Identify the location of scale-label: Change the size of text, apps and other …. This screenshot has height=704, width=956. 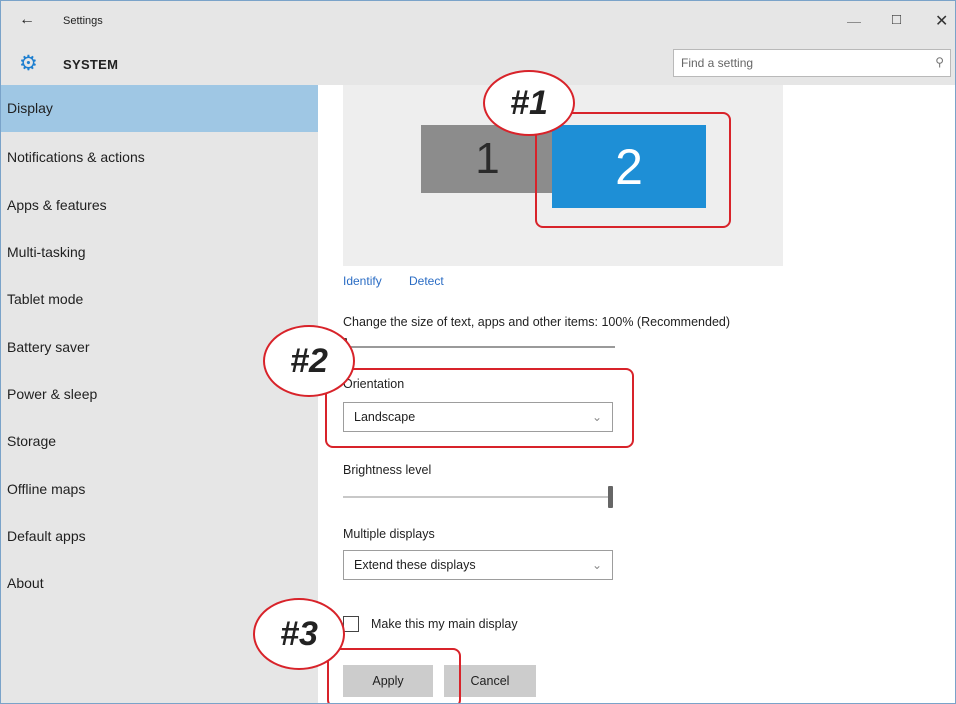
(537, 322).